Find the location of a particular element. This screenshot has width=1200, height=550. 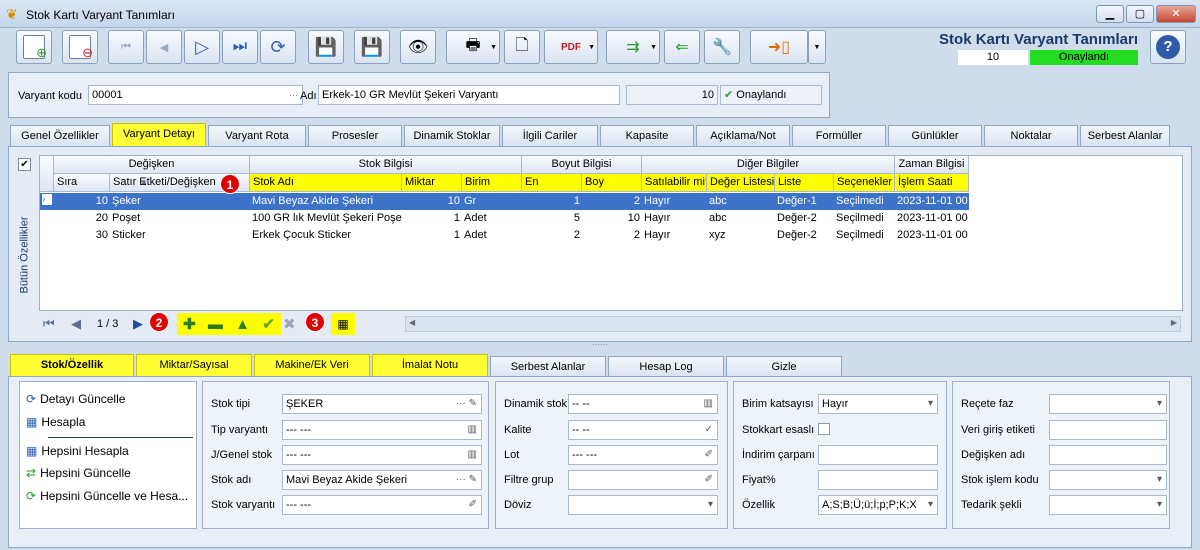

help-button: ? is located at coordinates (1168, 47).